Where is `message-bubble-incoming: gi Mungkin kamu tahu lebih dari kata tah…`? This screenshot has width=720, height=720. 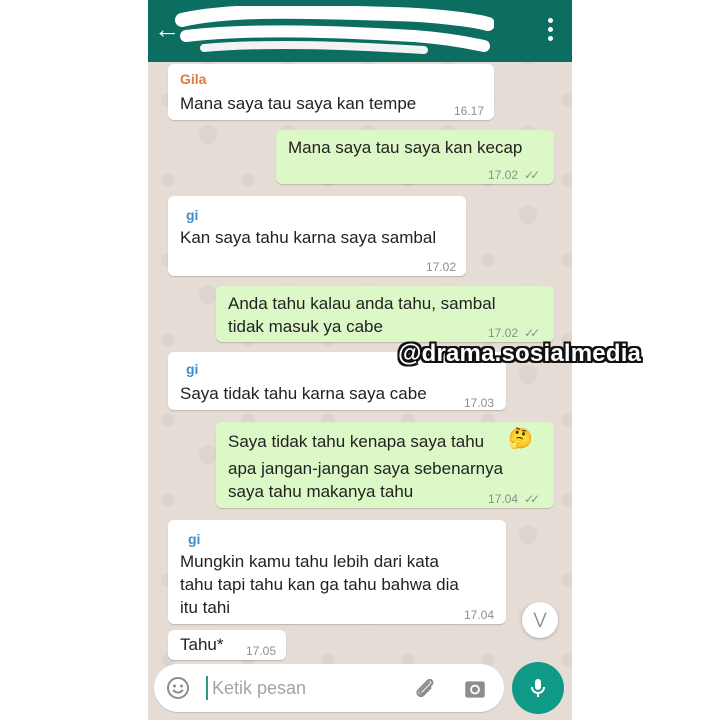
message-bubble-incoming: gi Mungkin kamu tahu lebih dari kata tah… is located at coordinates (337, 572).